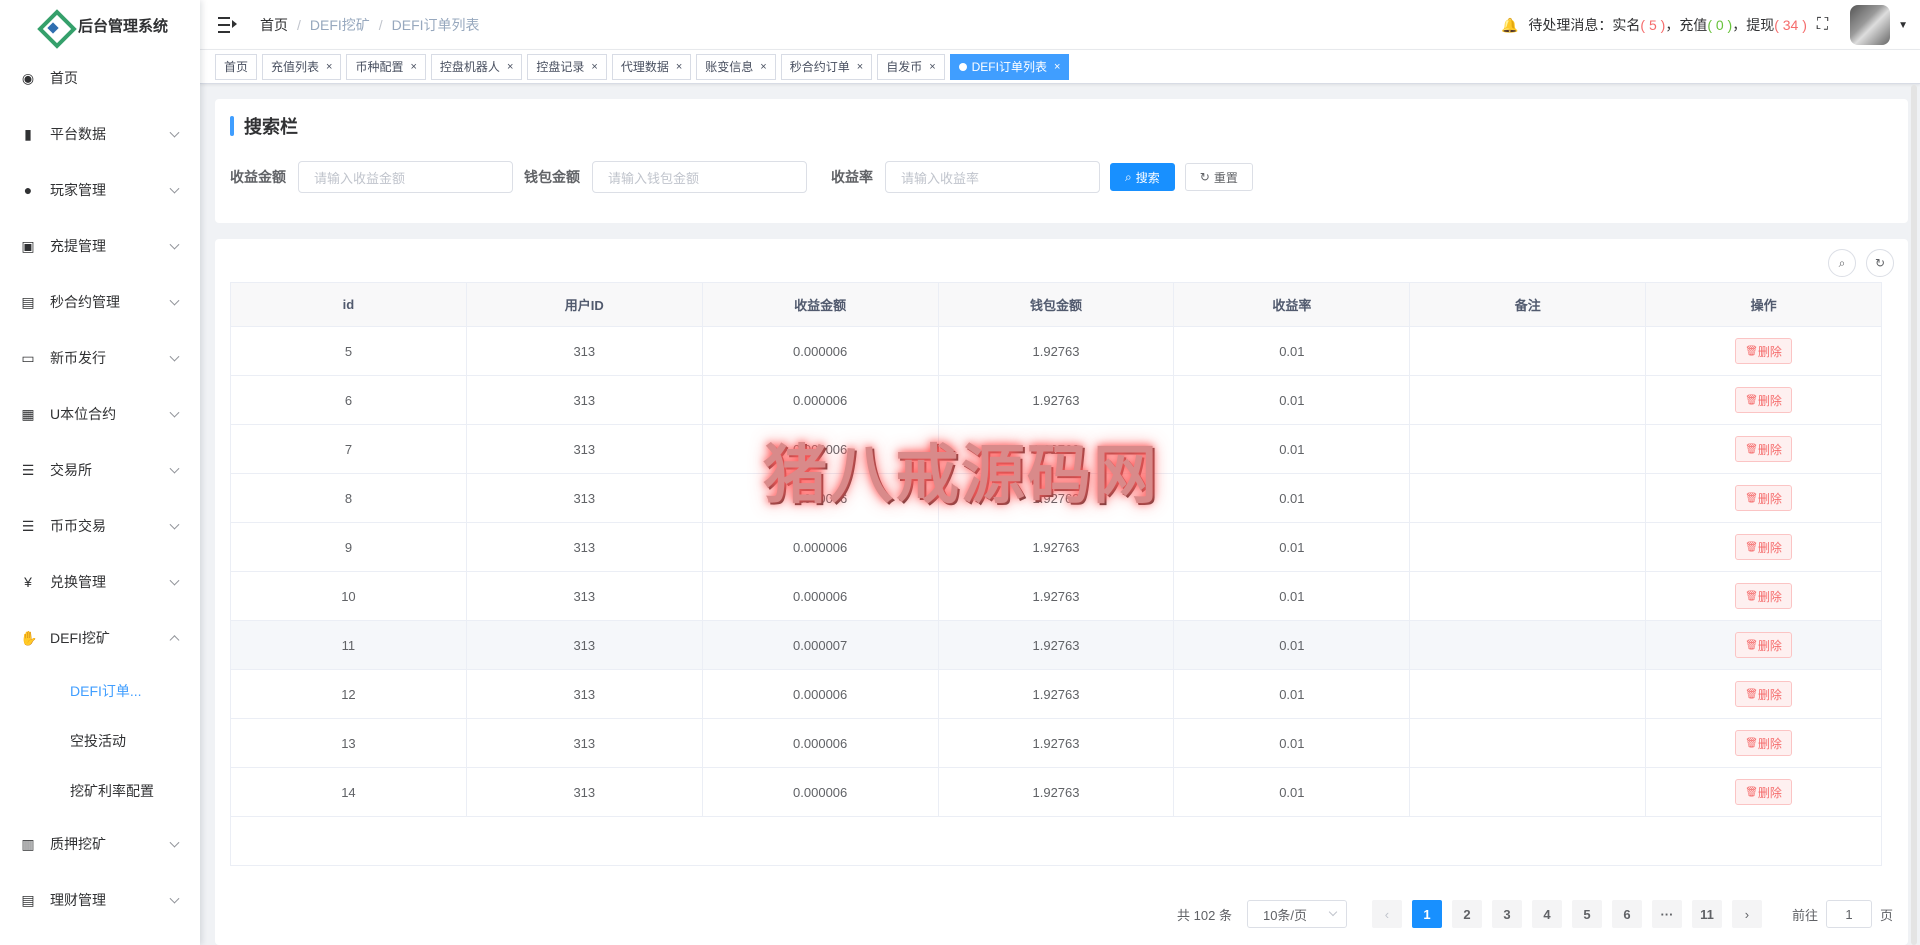  I want to click on sidebar-subitem: 空投活动, so click(100, 741).